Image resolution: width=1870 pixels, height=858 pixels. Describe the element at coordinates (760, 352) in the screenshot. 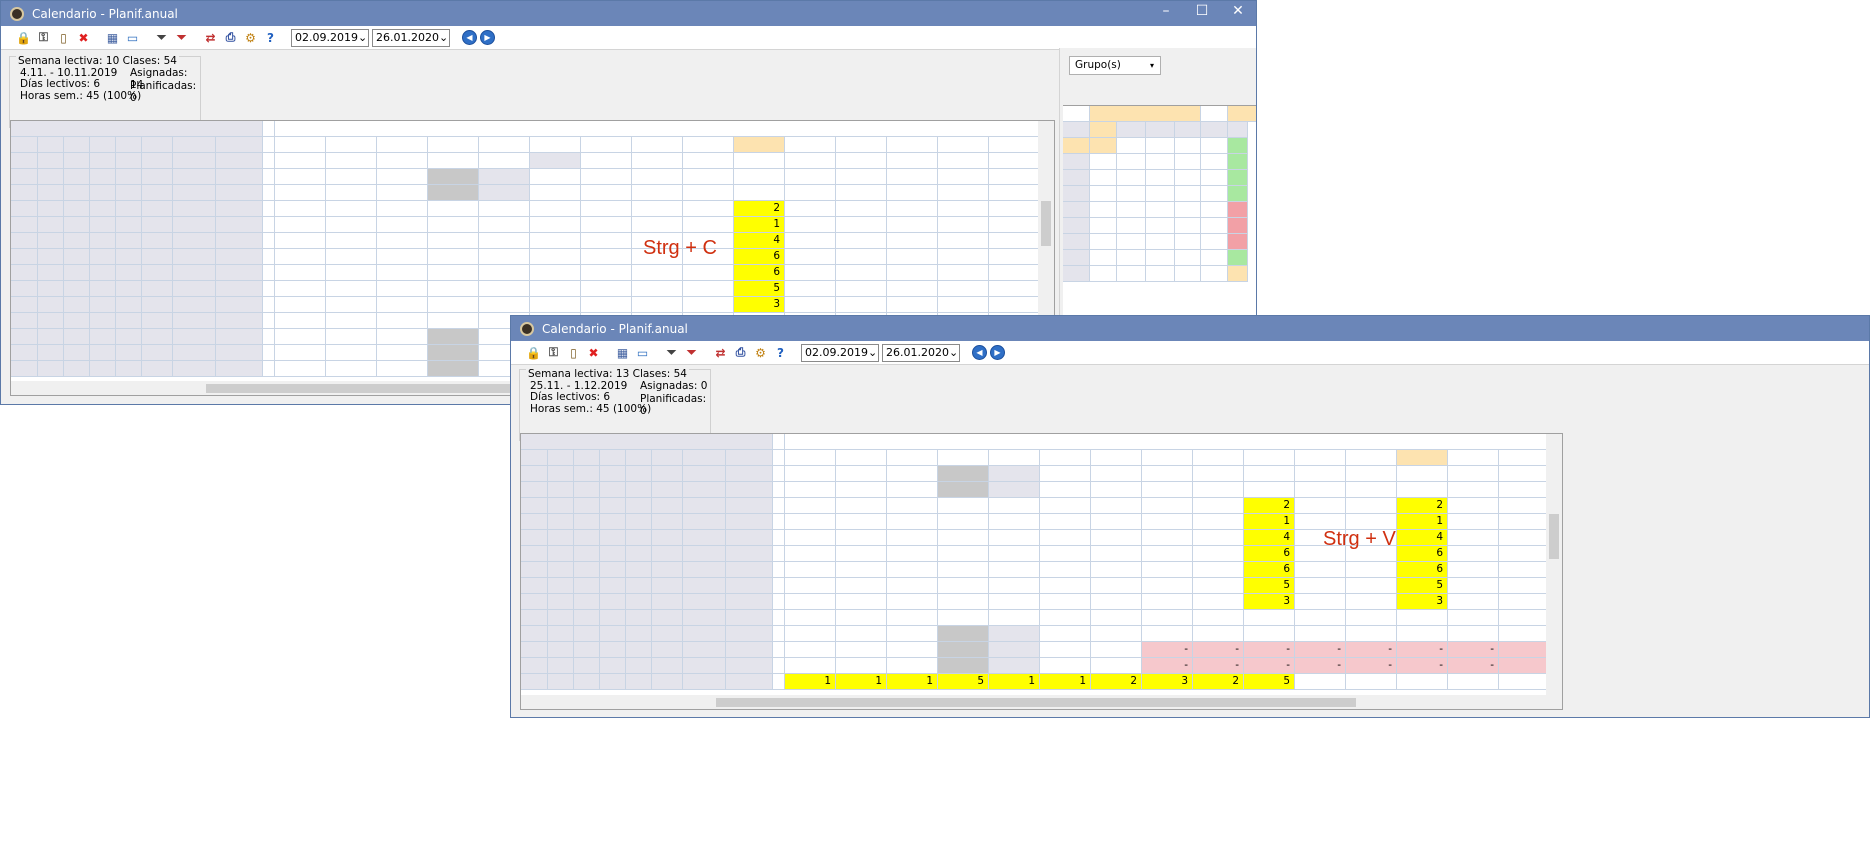

I see `settings-icon: ⚙` at that location.